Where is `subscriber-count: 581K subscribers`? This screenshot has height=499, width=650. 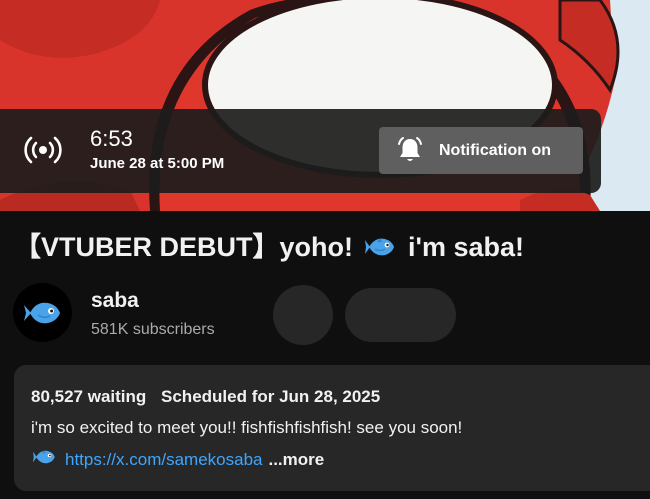 subscriber-count: 581K subscribers is located at coordinates (153, 329).